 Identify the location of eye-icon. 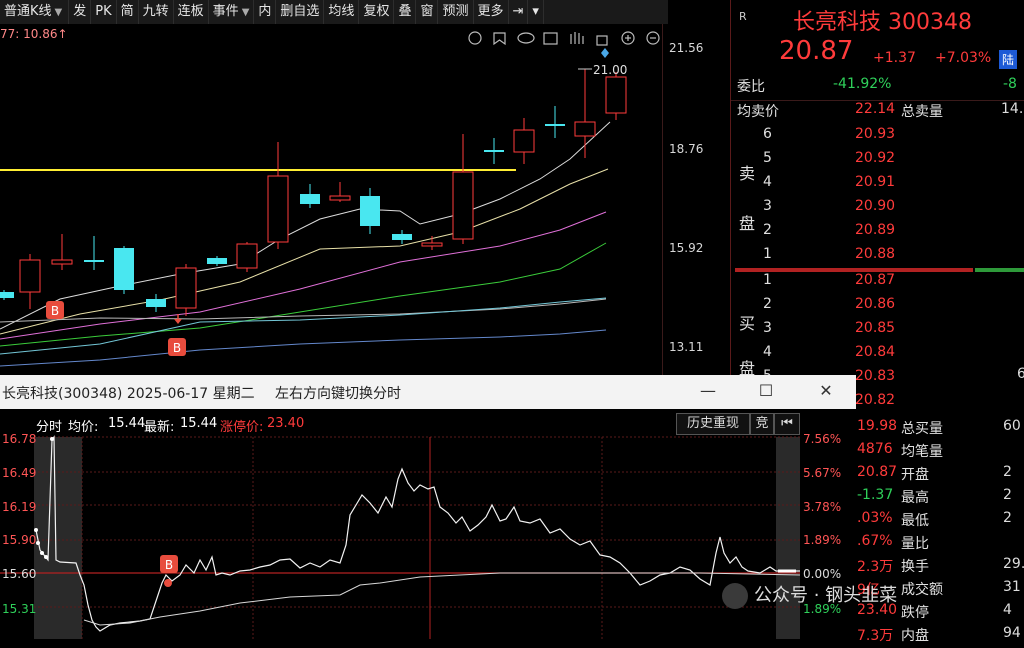
(526, 38).